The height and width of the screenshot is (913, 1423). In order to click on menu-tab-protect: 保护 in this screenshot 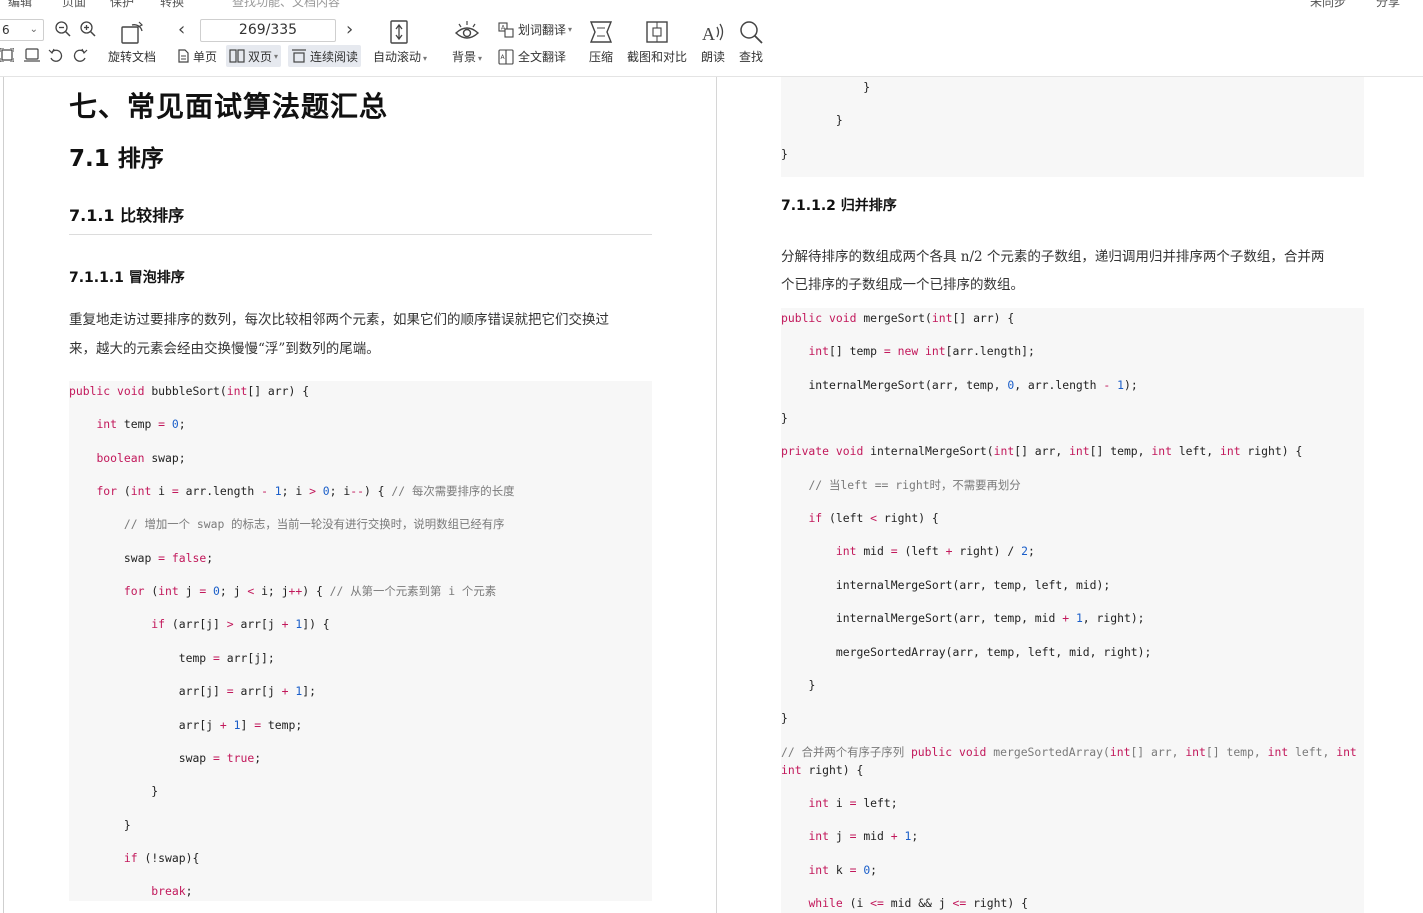, I will do `click(122, 5)`.